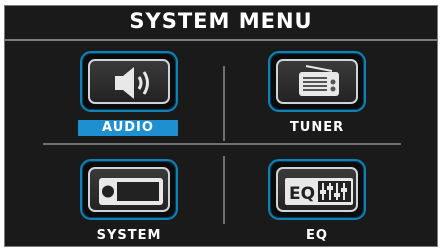  What do you see at coordinates (221, 40) in the screenshot?
I see `title-divider` at bounding box center [221, 40].